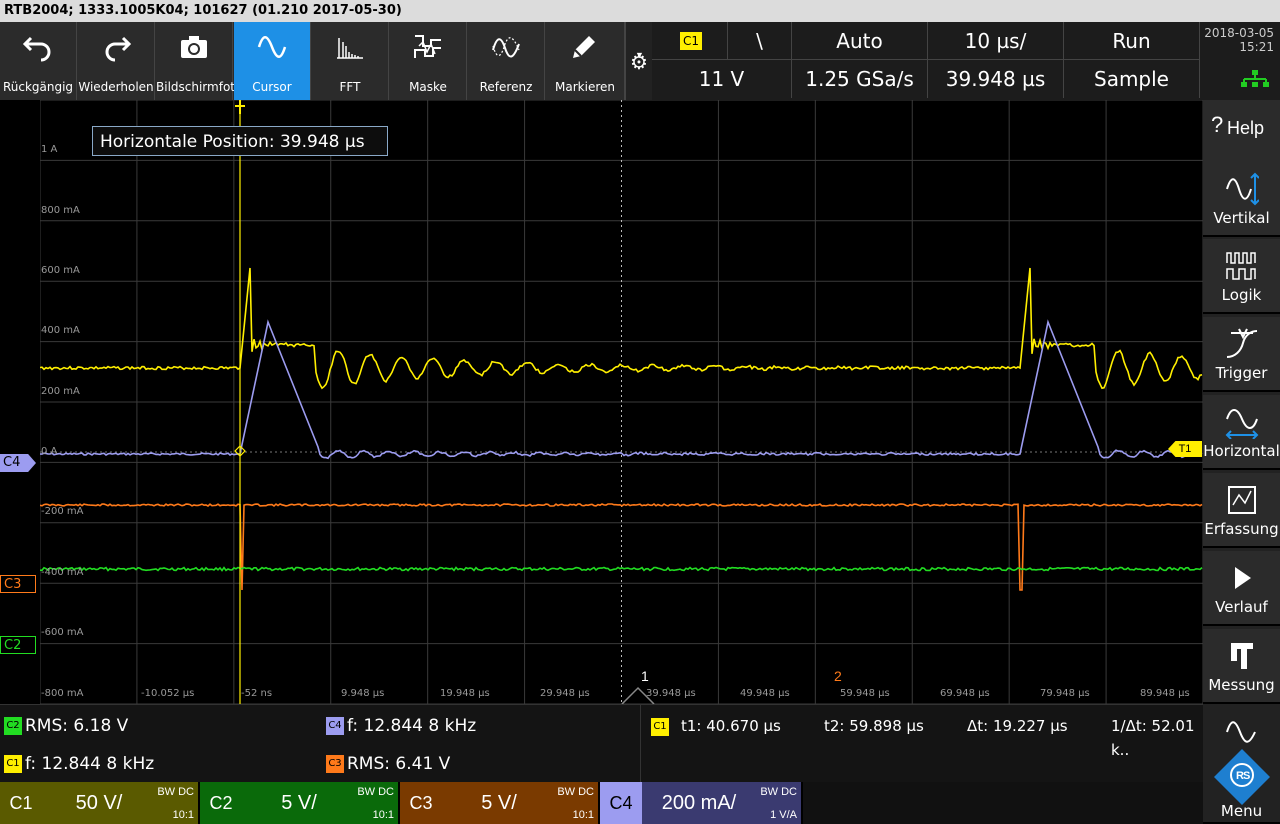  What do you see at coordinates (645, 676) in the screenshot?
I see `cursor1-label: 1` at bounding box center [645, 676].